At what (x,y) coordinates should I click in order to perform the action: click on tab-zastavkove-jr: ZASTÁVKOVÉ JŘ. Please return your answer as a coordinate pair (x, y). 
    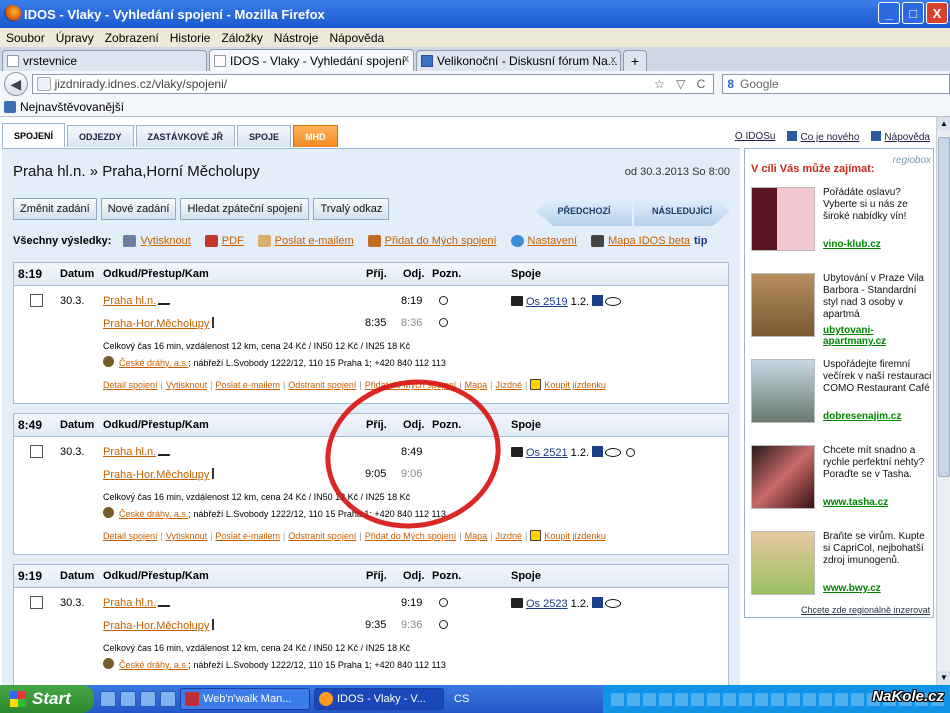
    Looking at the image, I should click on (185, 136).